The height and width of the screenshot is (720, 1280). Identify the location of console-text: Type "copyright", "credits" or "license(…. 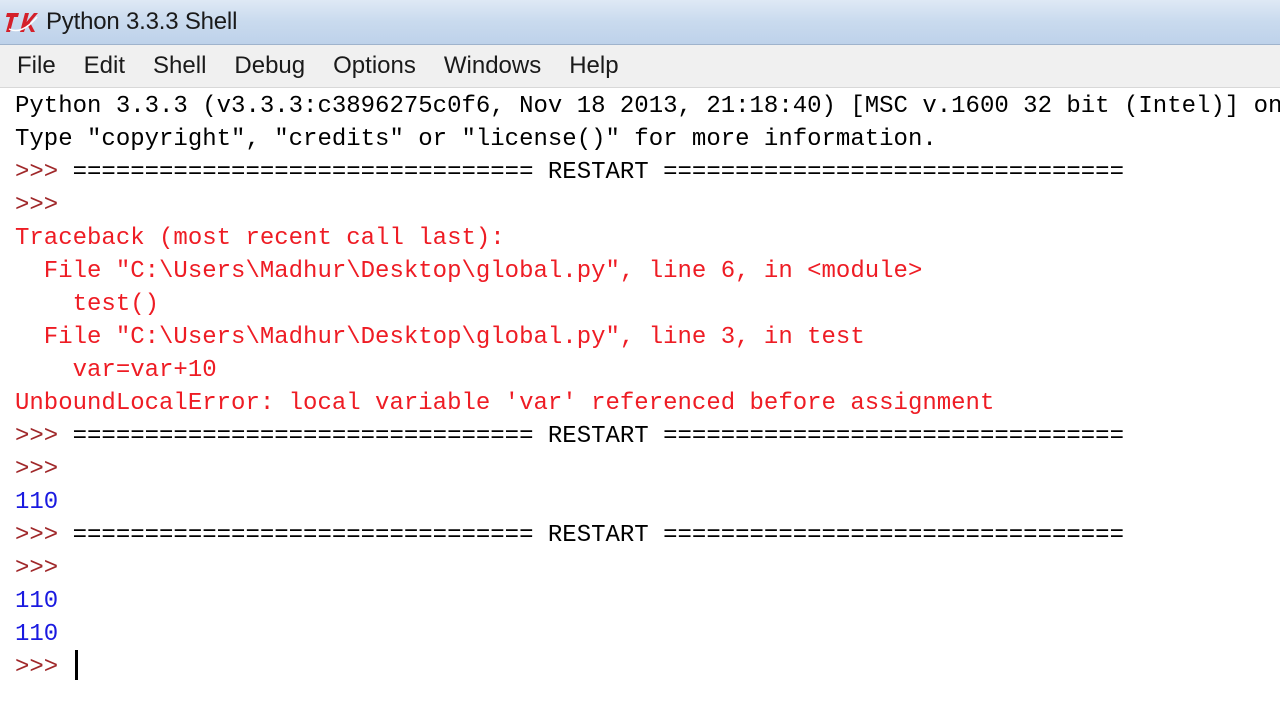
(476, 139).